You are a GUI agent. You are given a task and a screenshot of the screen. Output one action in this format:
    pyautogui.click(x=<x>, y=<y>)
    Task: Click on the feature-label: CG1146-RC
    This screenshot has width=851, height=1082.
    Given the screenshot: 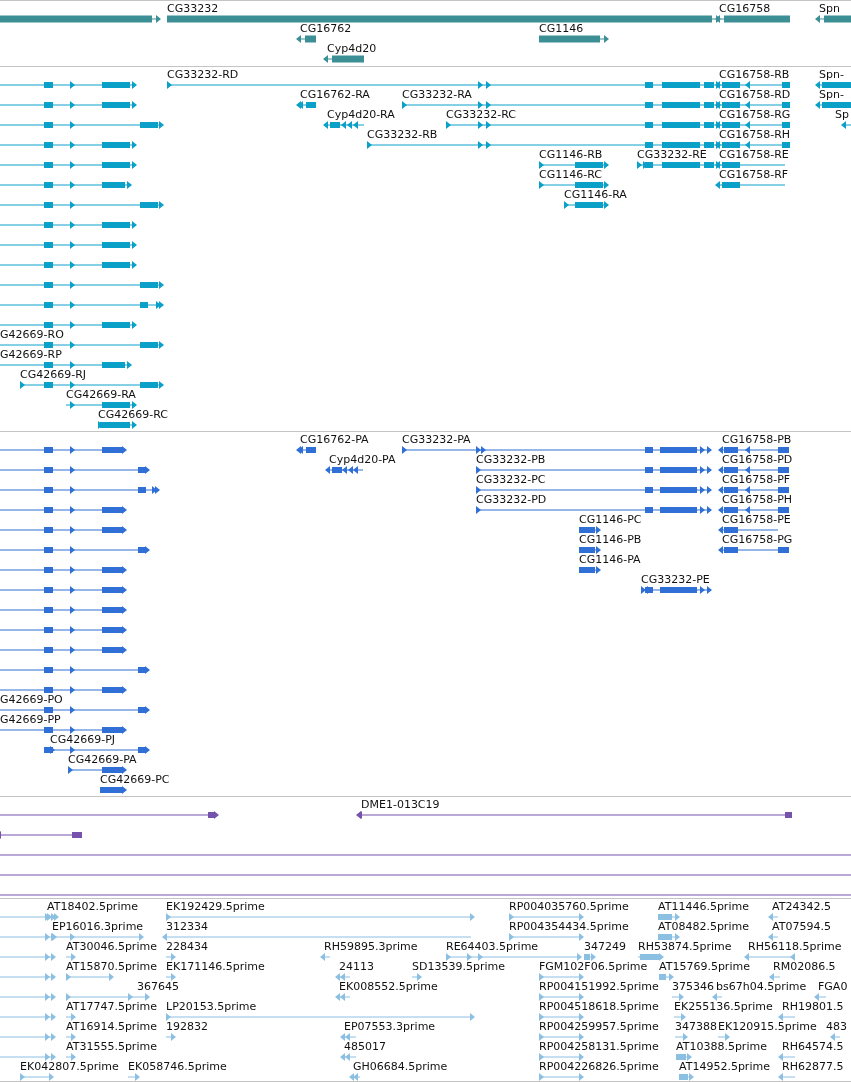 What is the action you would take?
    pyautogui.click(x=570, y=175)
    